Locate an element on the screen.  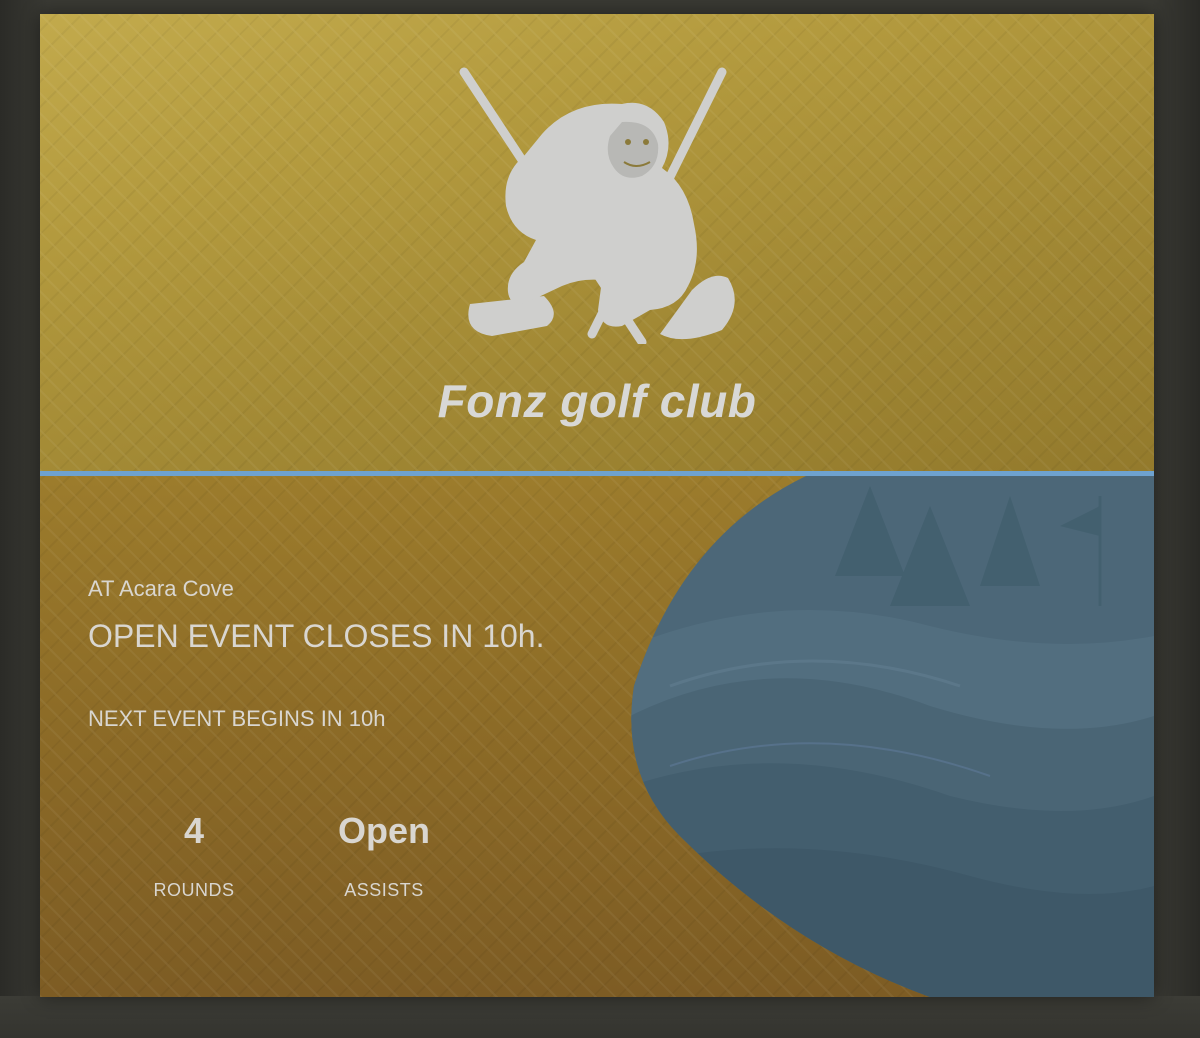
event-venue: AT Acara Cove is located at coordinates (161, 588).